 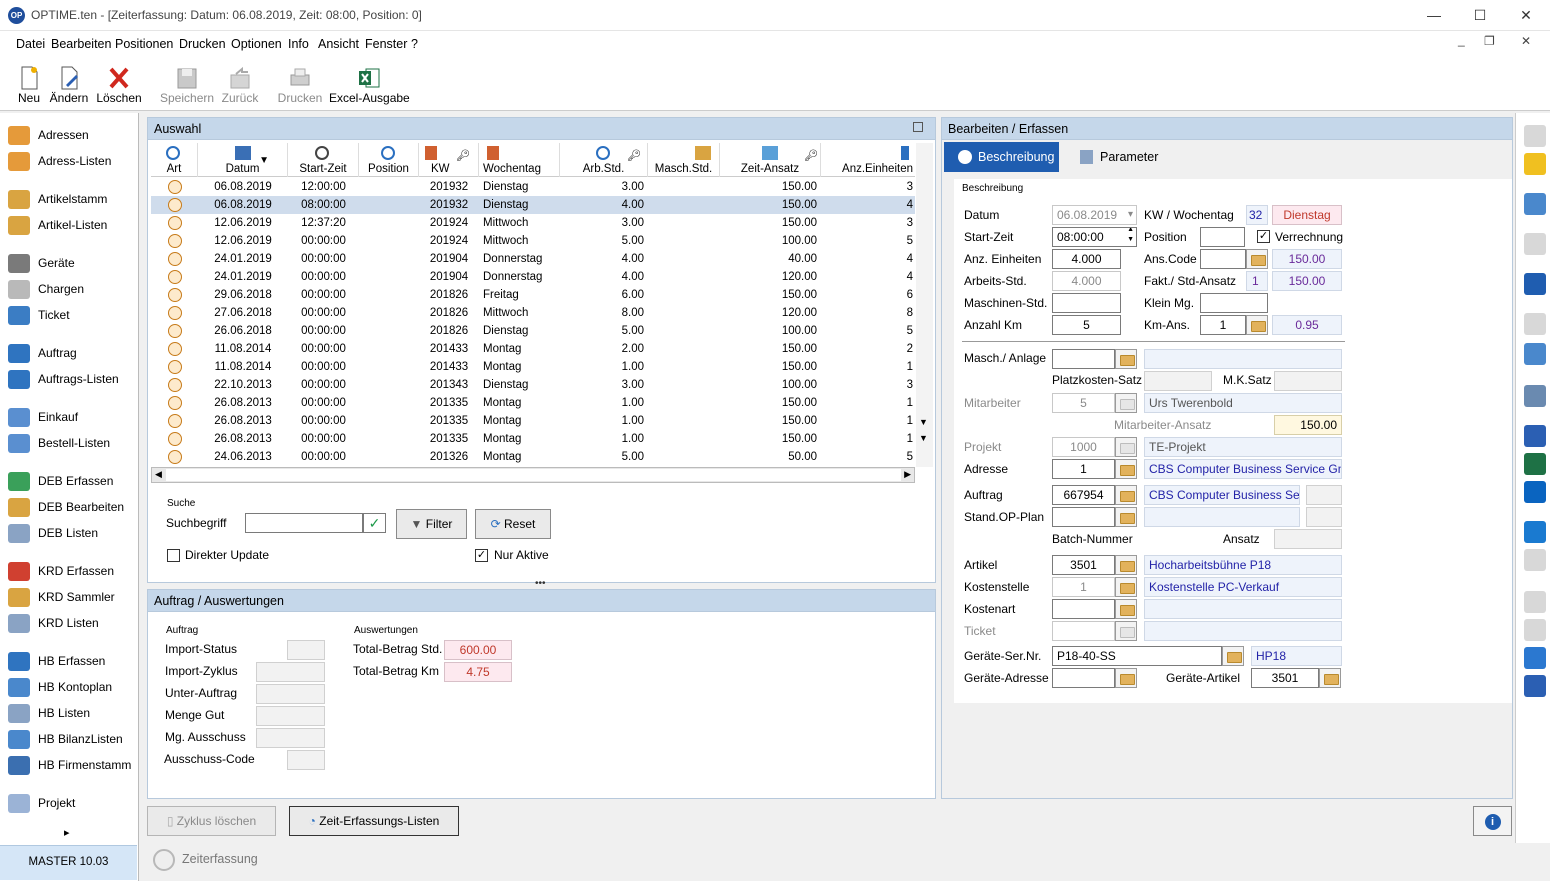 I want to click on mg-ausschuss-field, so click(x=290, y=738).